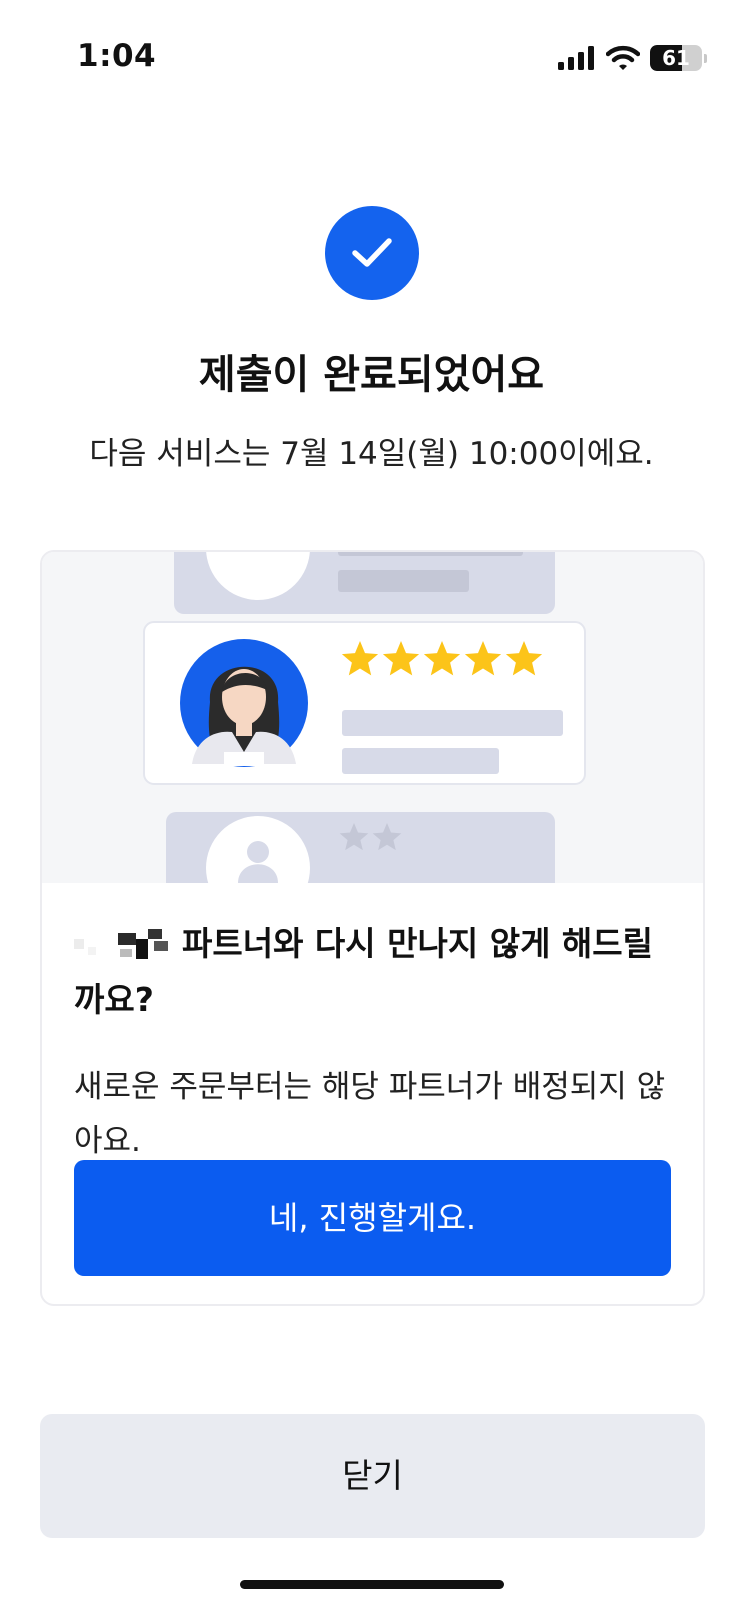 The height and width of the screenshot is (1608, 743). What do you see at coordinates (371, 375) in the screenshot?
I see `page-title: 제출이 완료되었어요` at bounding box center [371, 375].